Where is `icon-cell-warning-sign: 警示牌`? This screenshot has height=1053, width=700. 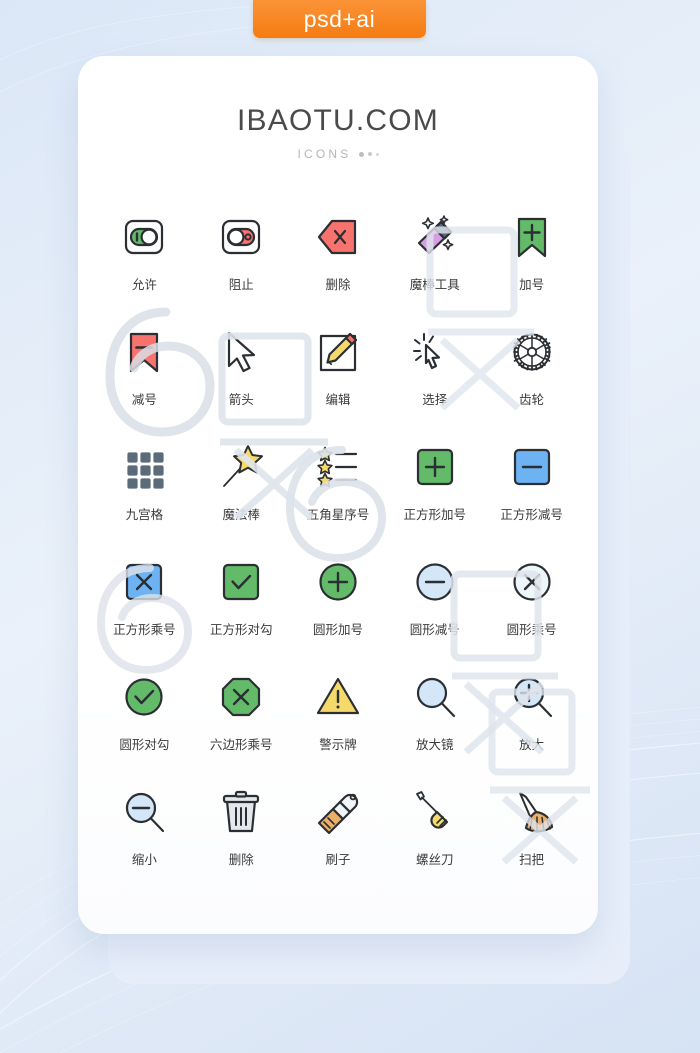 icon-cell-warning-sign: 警示牌 is located at coordinates (338, 715).